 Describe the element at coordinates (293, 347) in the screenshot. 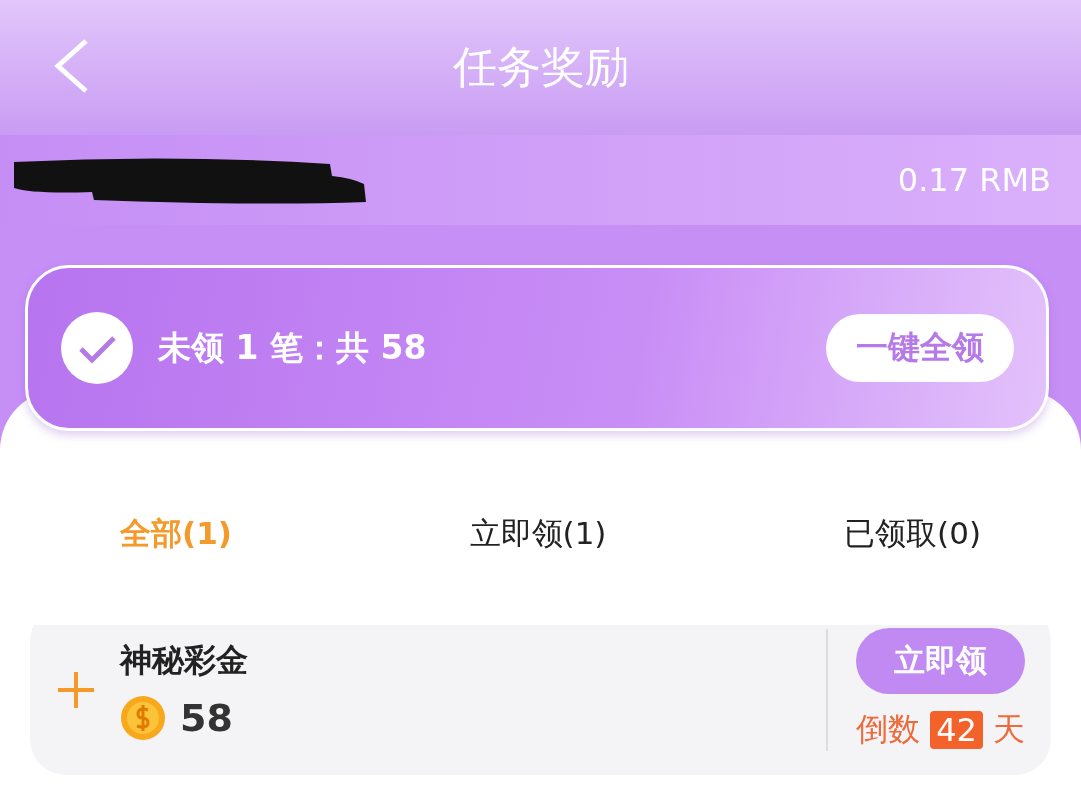

I see `summary-text: 未领 1 笔：共 58` at that location.